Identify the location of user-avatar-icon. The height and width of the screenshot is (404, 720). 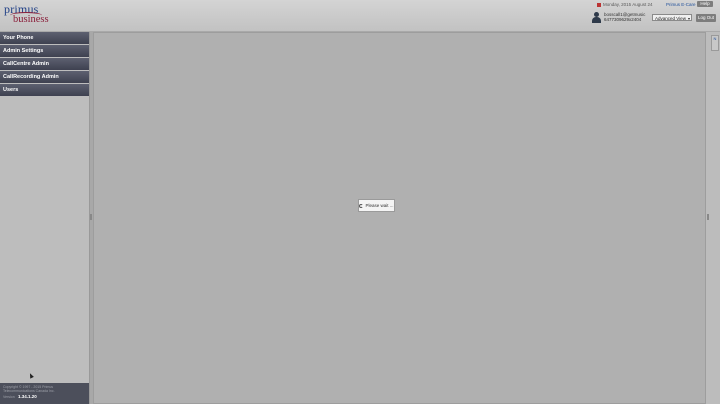
(596, 17).